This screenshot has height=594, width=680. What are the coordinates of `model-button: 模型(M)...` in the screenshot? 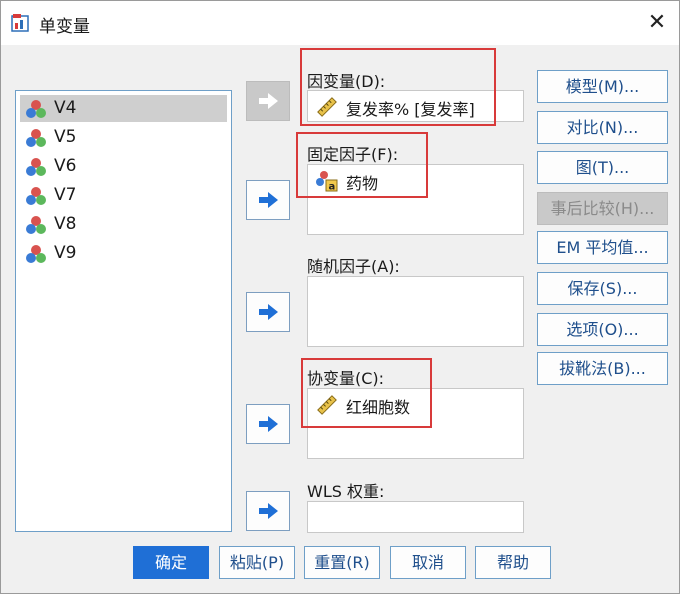 It's located at (602, 86).